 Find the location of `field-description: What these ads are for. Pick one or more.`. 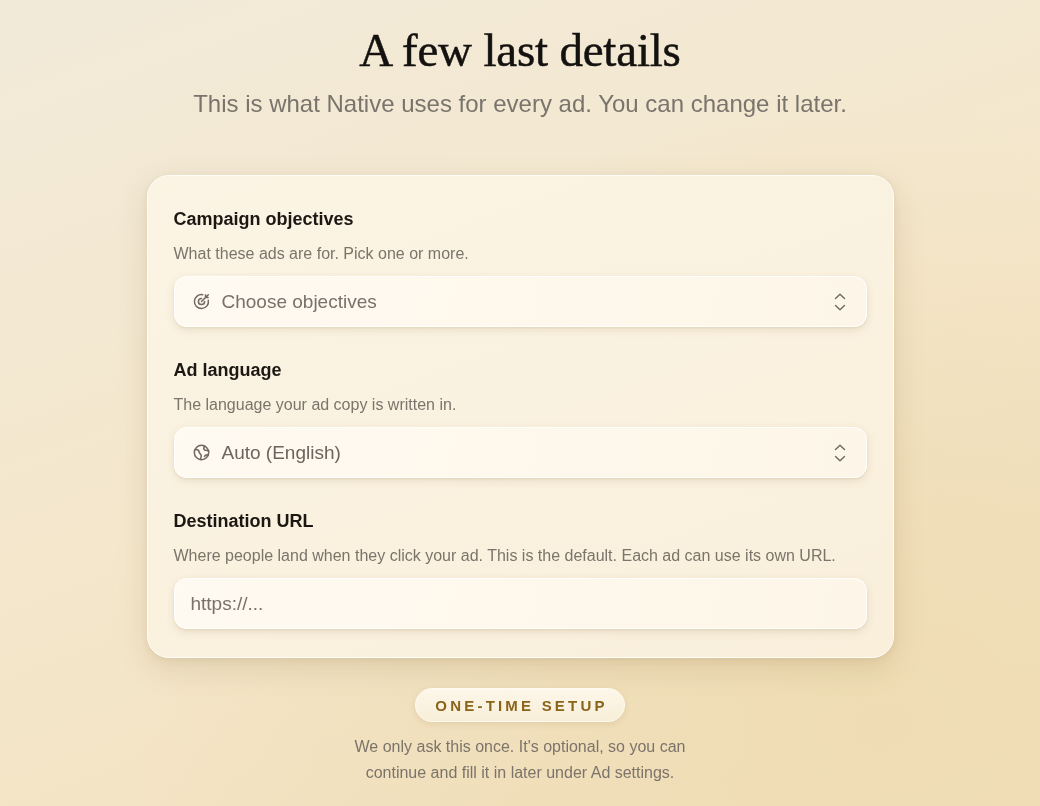

field-description: What these ads are for. Pick one or more. is located at coordinates (321, 254).